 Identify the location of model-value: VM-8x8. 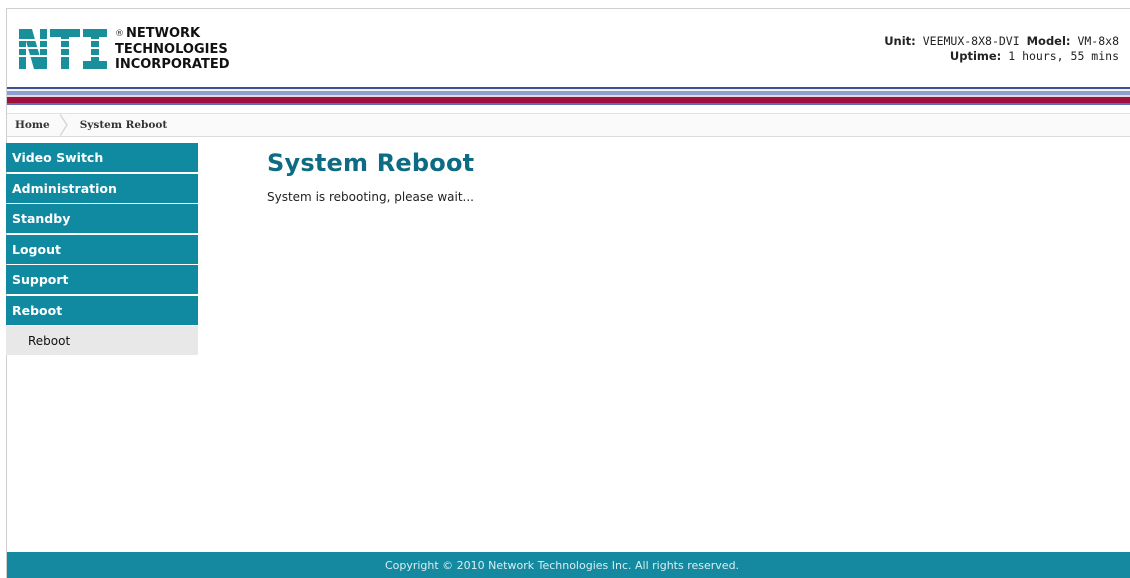
(1098, 41).